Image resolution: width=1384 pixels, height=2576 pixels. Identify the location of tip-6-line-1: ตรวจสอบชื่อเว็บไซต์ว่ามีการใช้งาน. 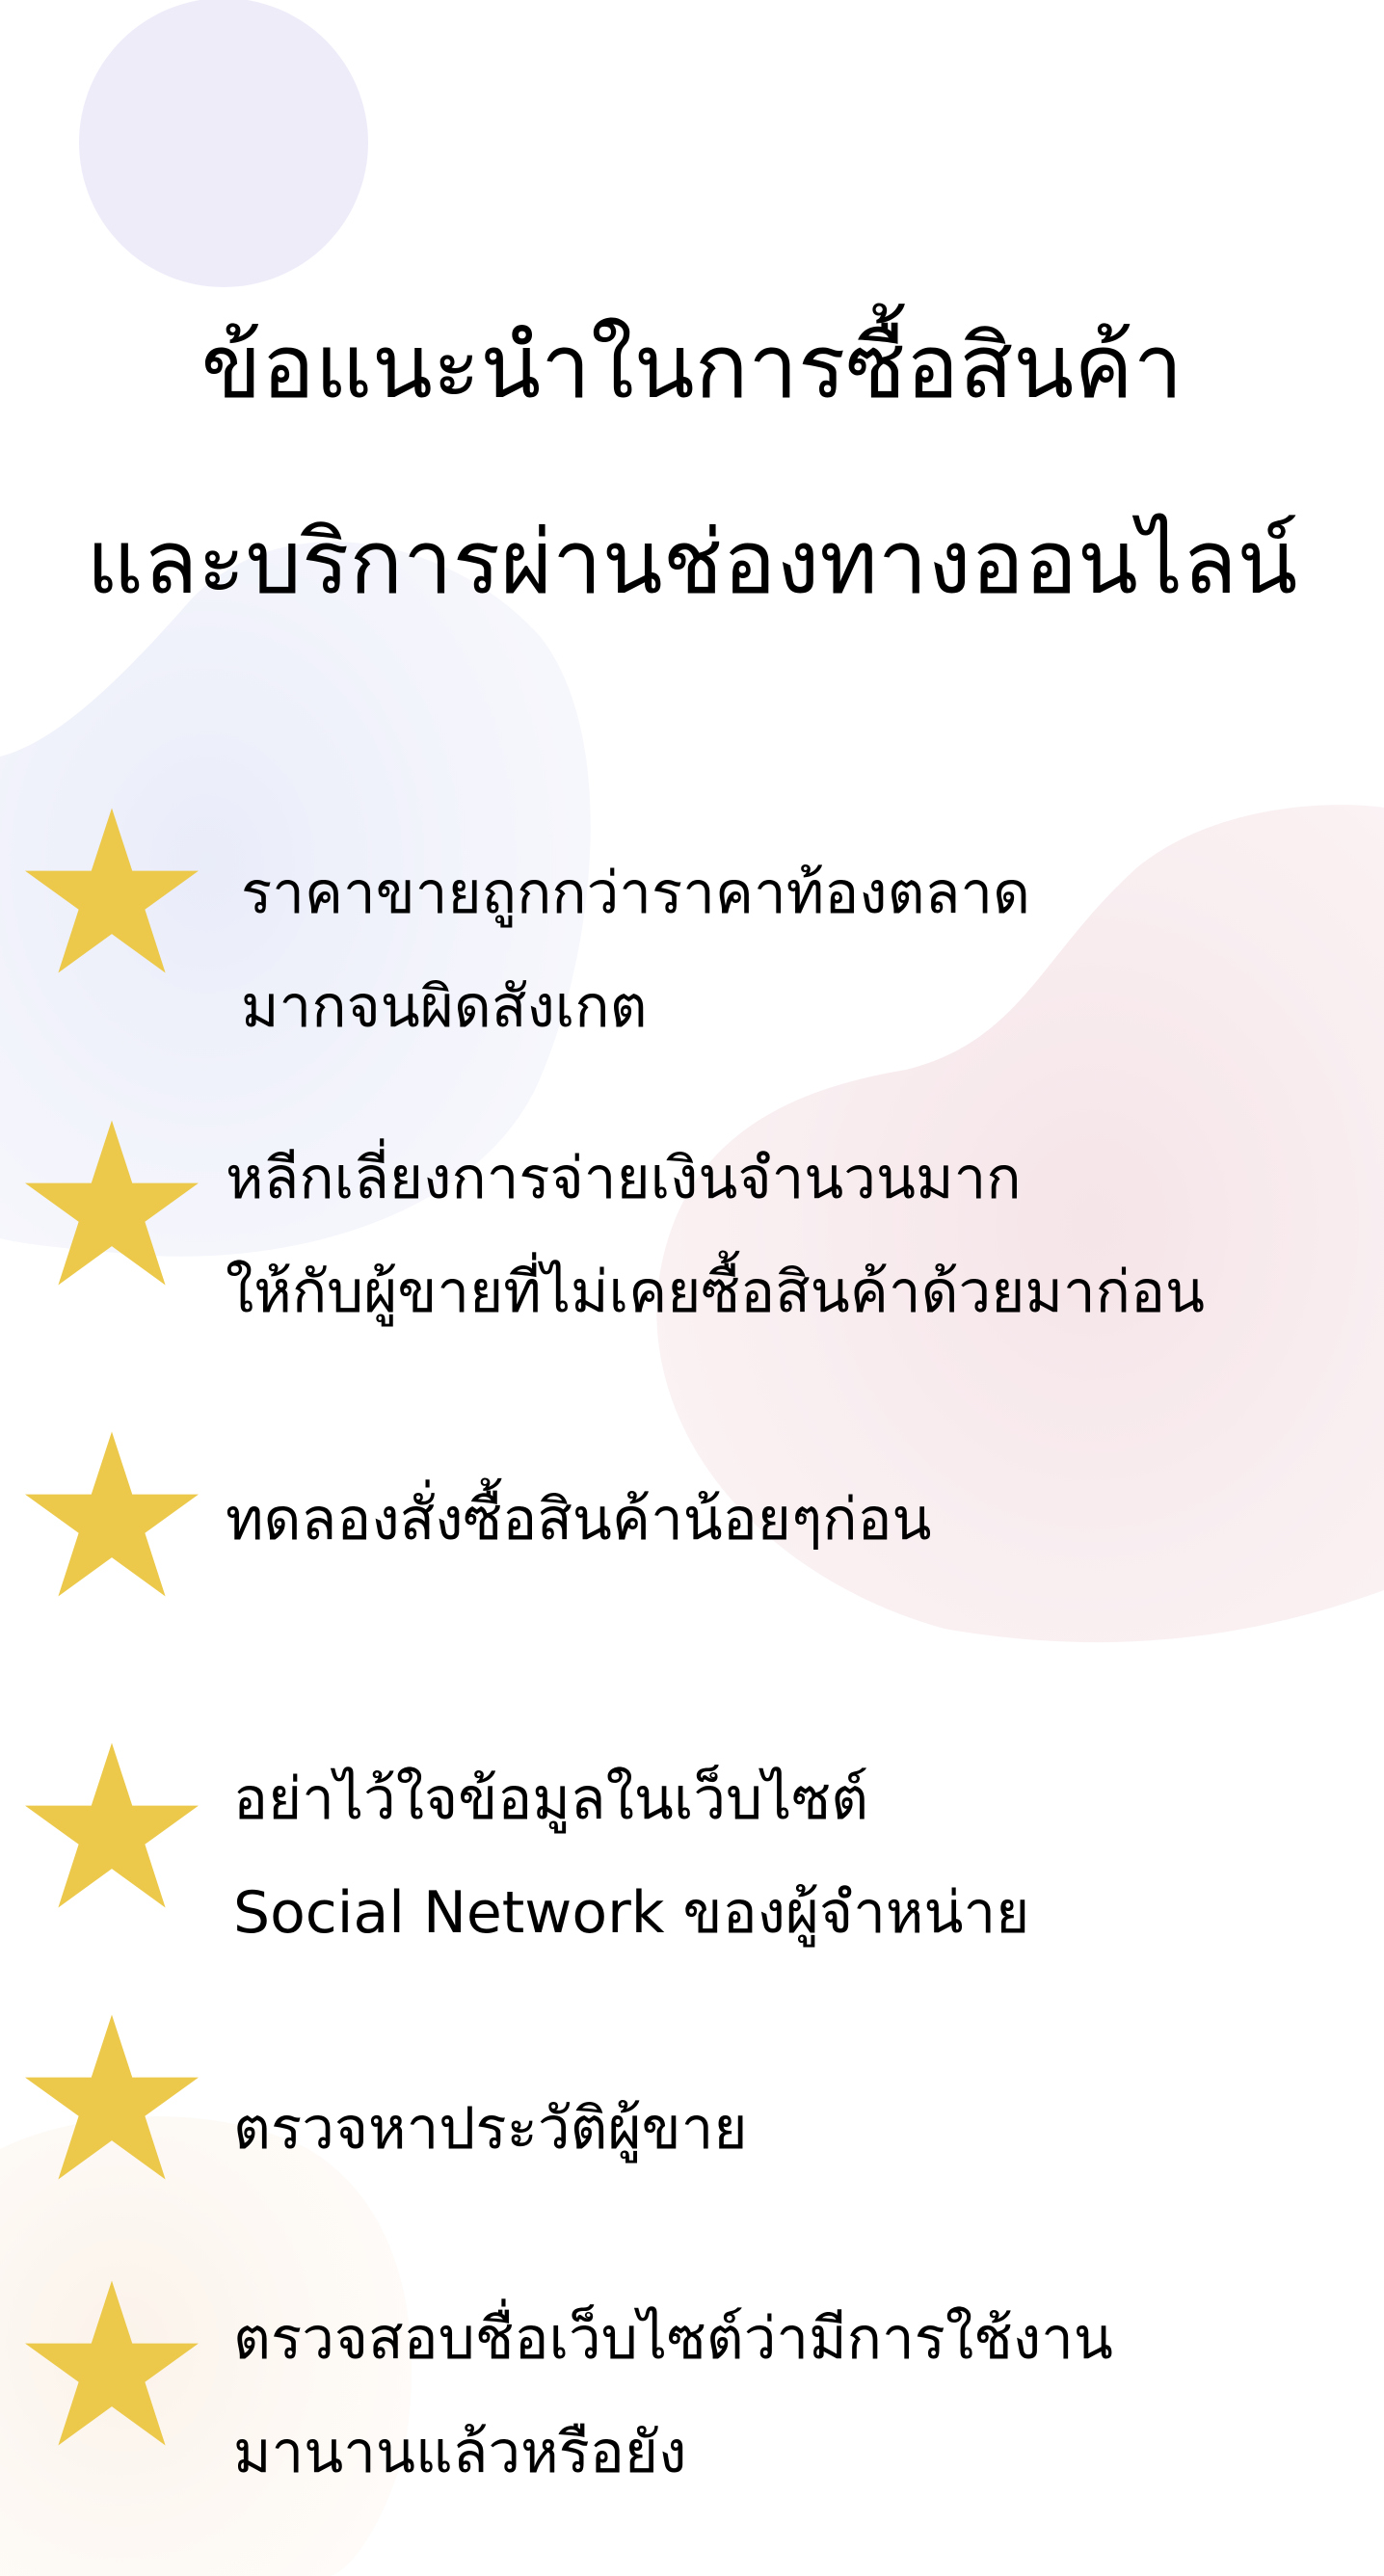
(673, 2339).